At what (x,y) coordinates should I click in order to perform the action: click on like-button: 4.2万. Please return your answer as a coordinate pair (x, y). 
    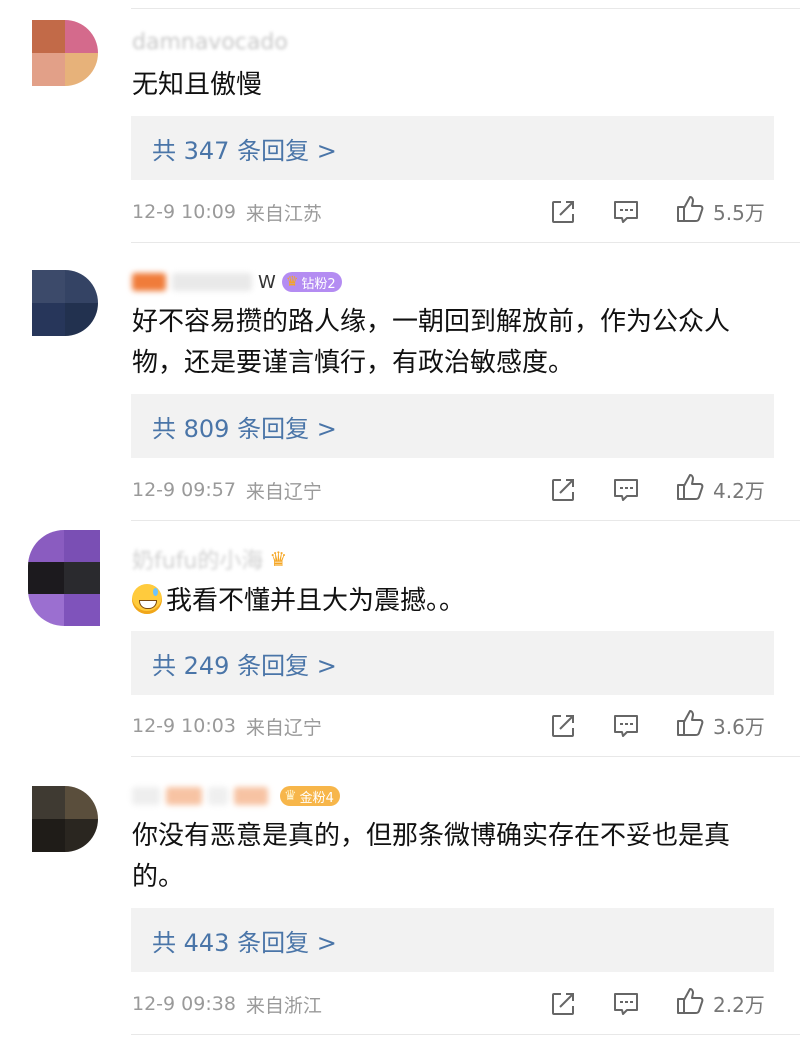
    Looking at the image, I should click on (720, 489).